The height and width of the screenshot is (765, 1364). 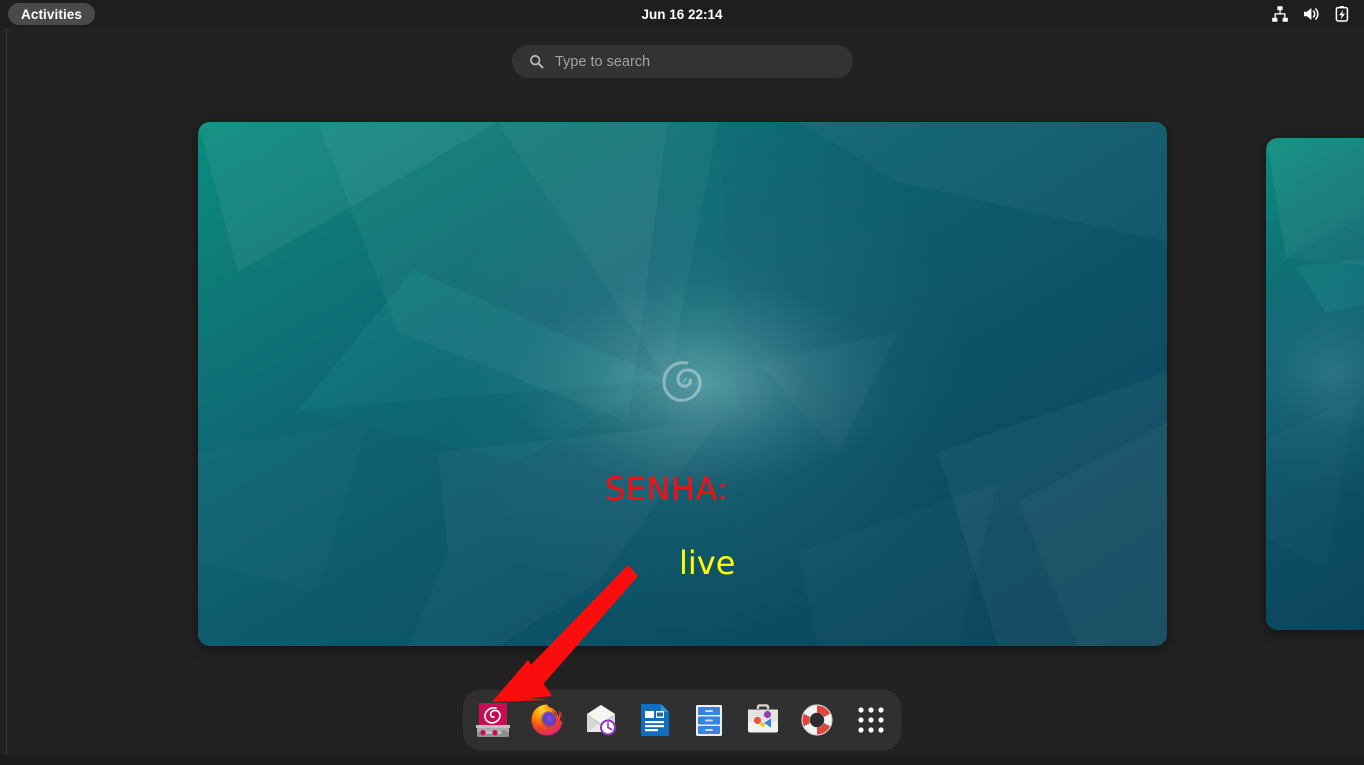 I want to click on red-arrow-pointer, so click(x=565, y=633).